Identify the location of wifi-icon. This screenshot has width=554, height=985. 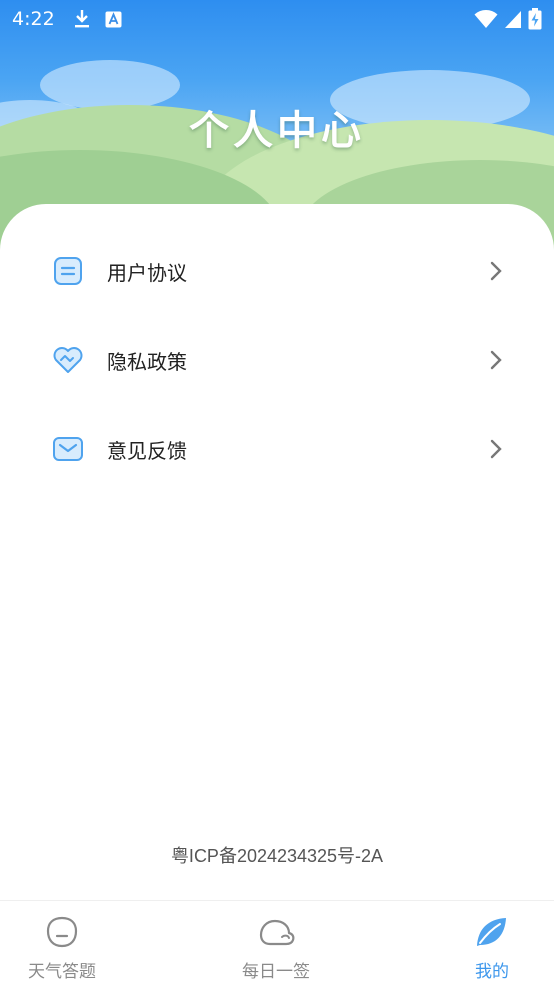
(486, 19).